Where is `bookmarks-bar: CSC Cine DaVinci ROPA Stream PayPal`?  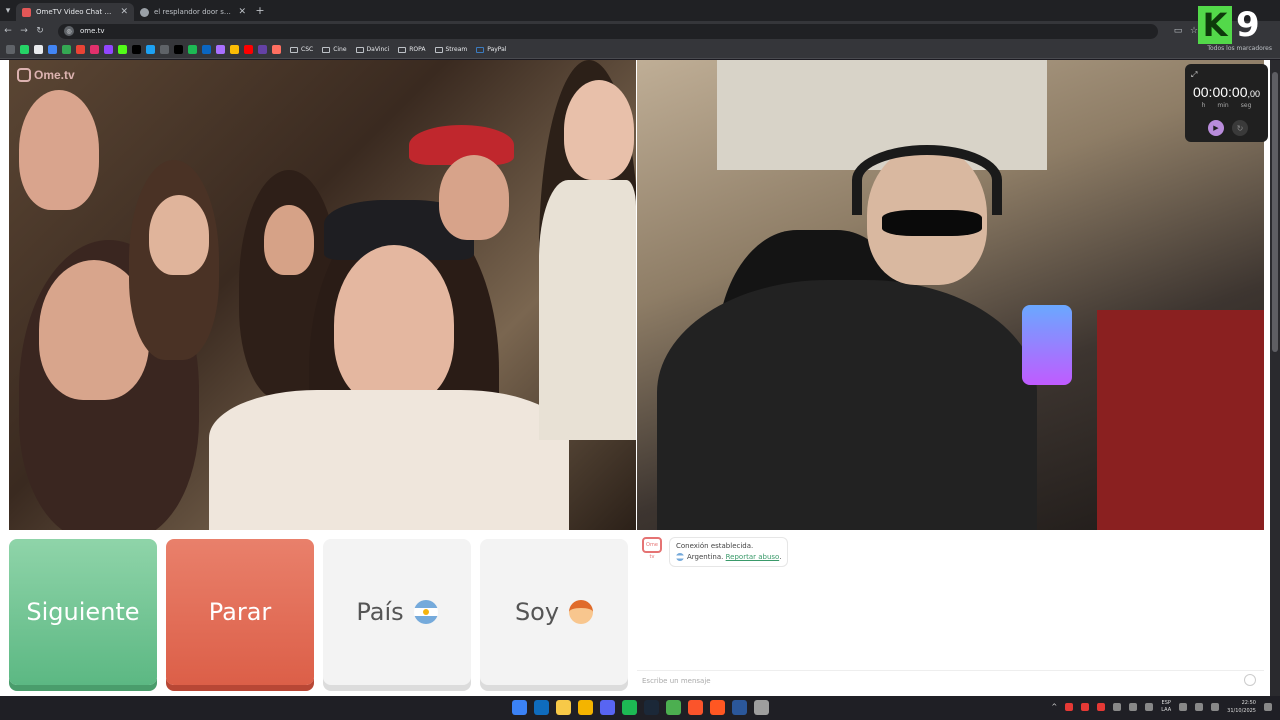
bookmarks-bar: CSC Cine DaVinci ROPA Stream PayPal is located at coordinates (640, 50).